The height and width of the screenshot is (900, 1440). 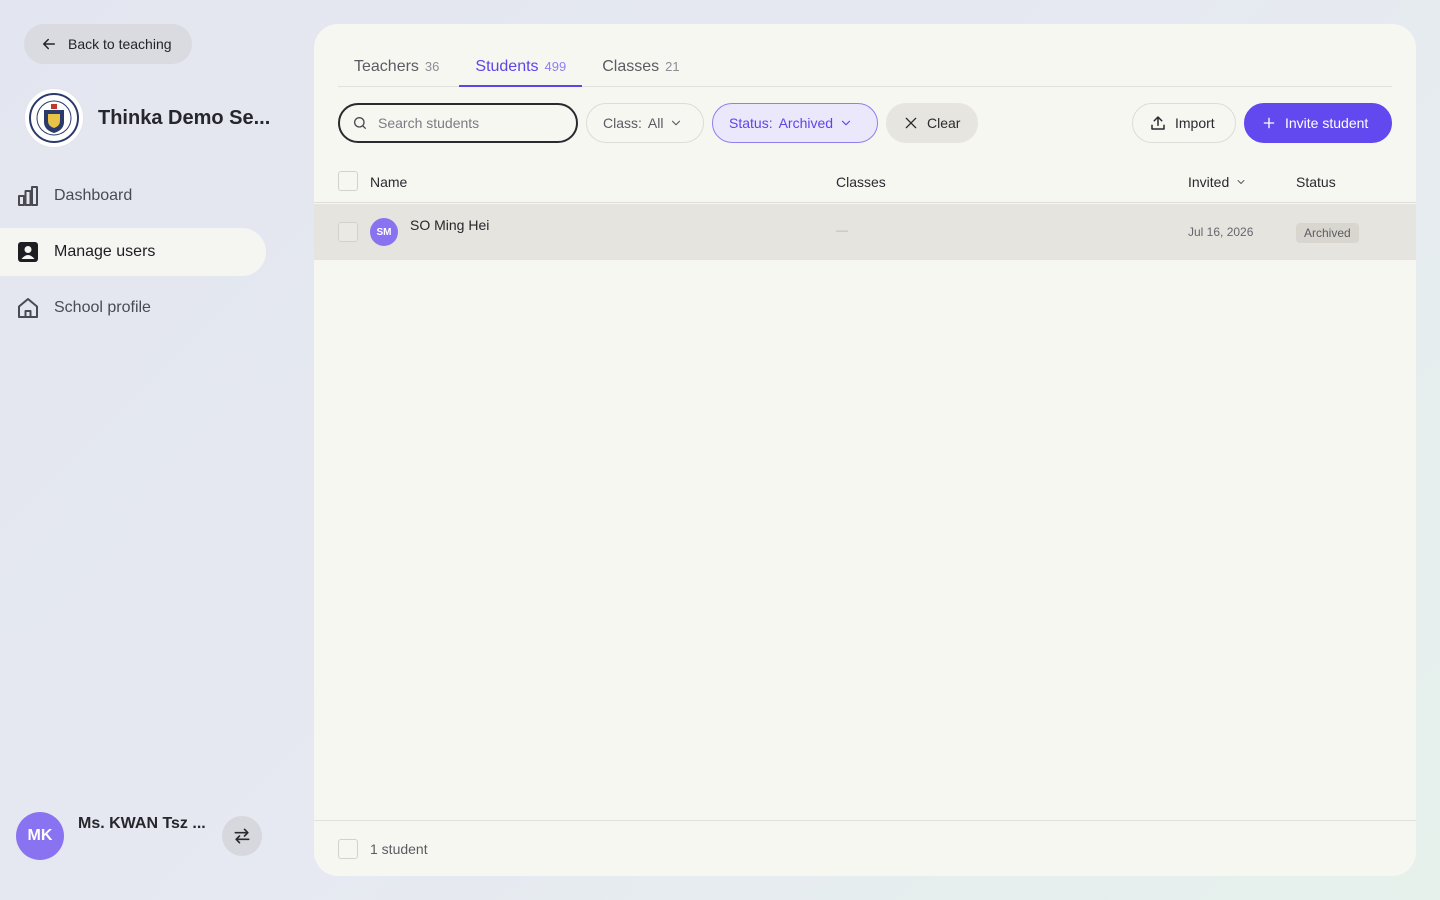 I want to click on select-all-checkbox, so click(x=348, y=181).